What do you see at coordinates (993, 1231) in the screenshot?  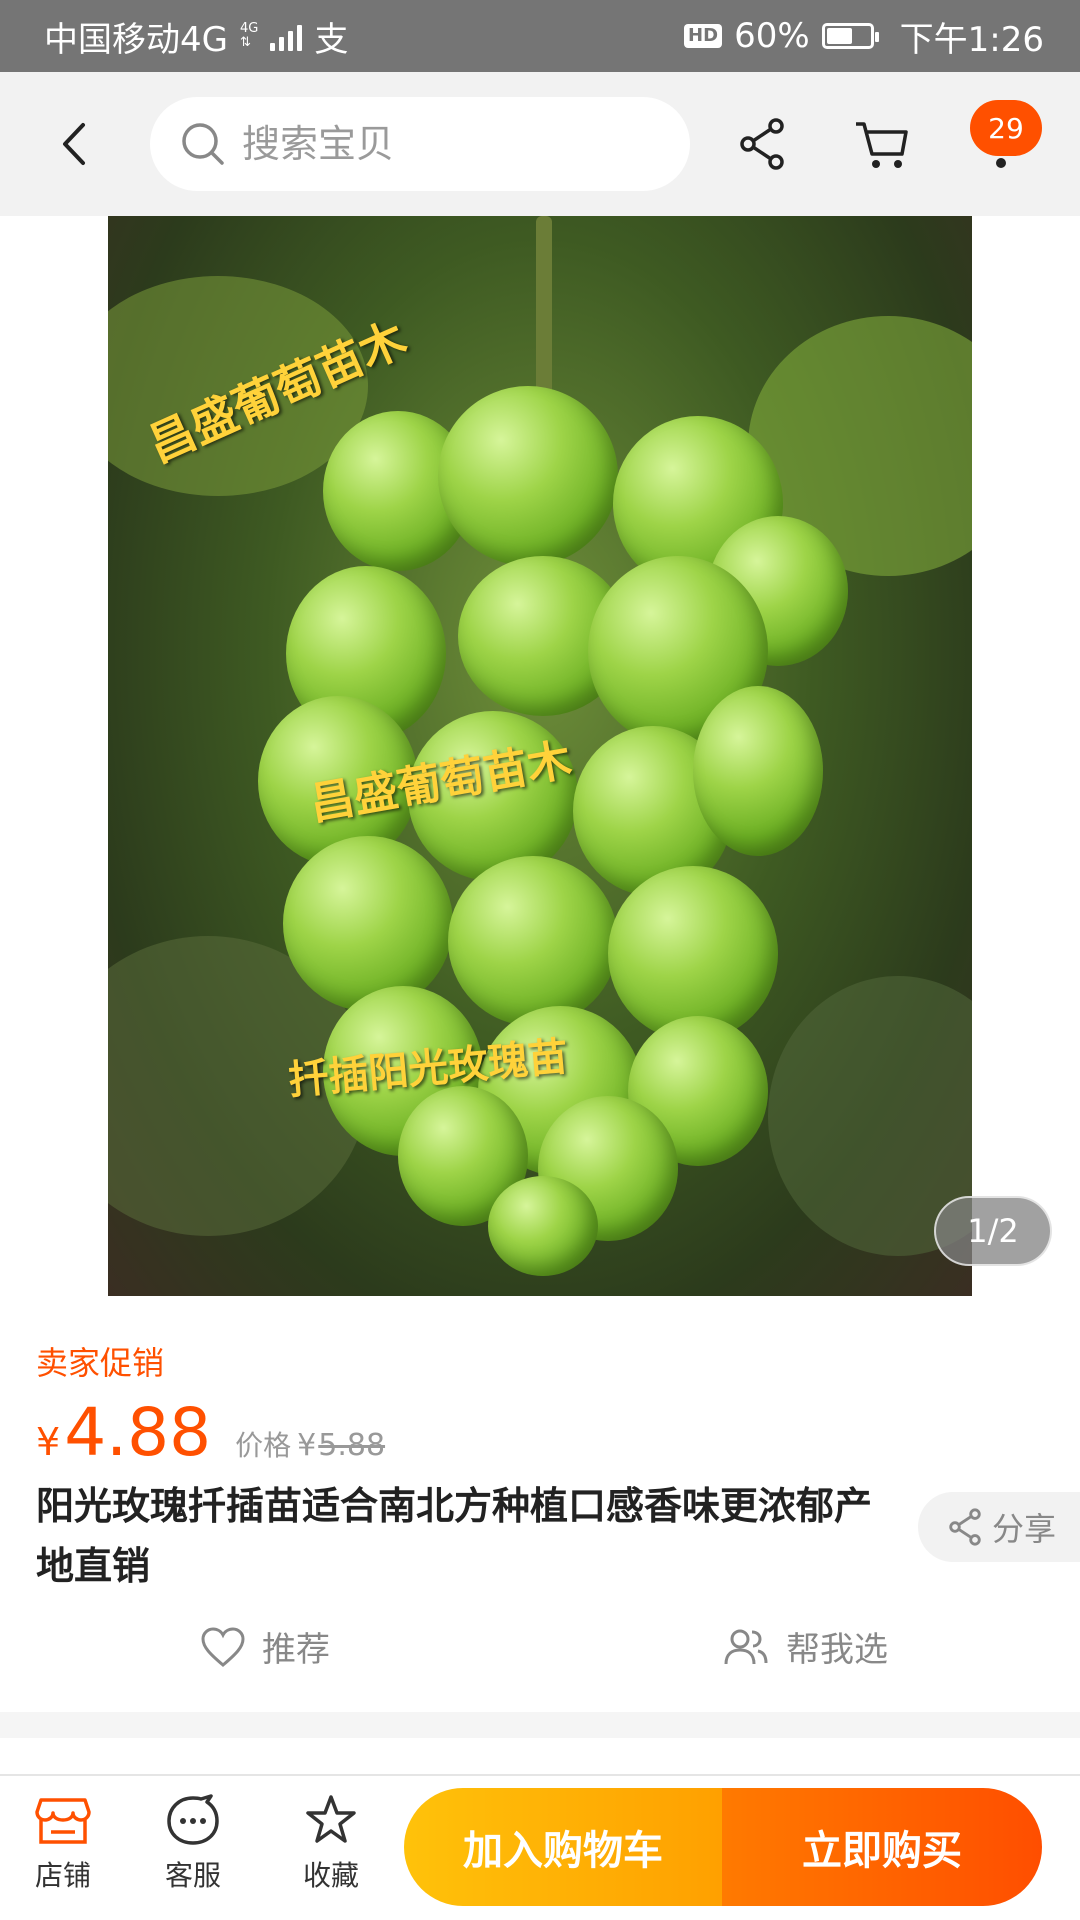 I see `image-pager-indicator: 1/2` at bounding box center [993, 1231].